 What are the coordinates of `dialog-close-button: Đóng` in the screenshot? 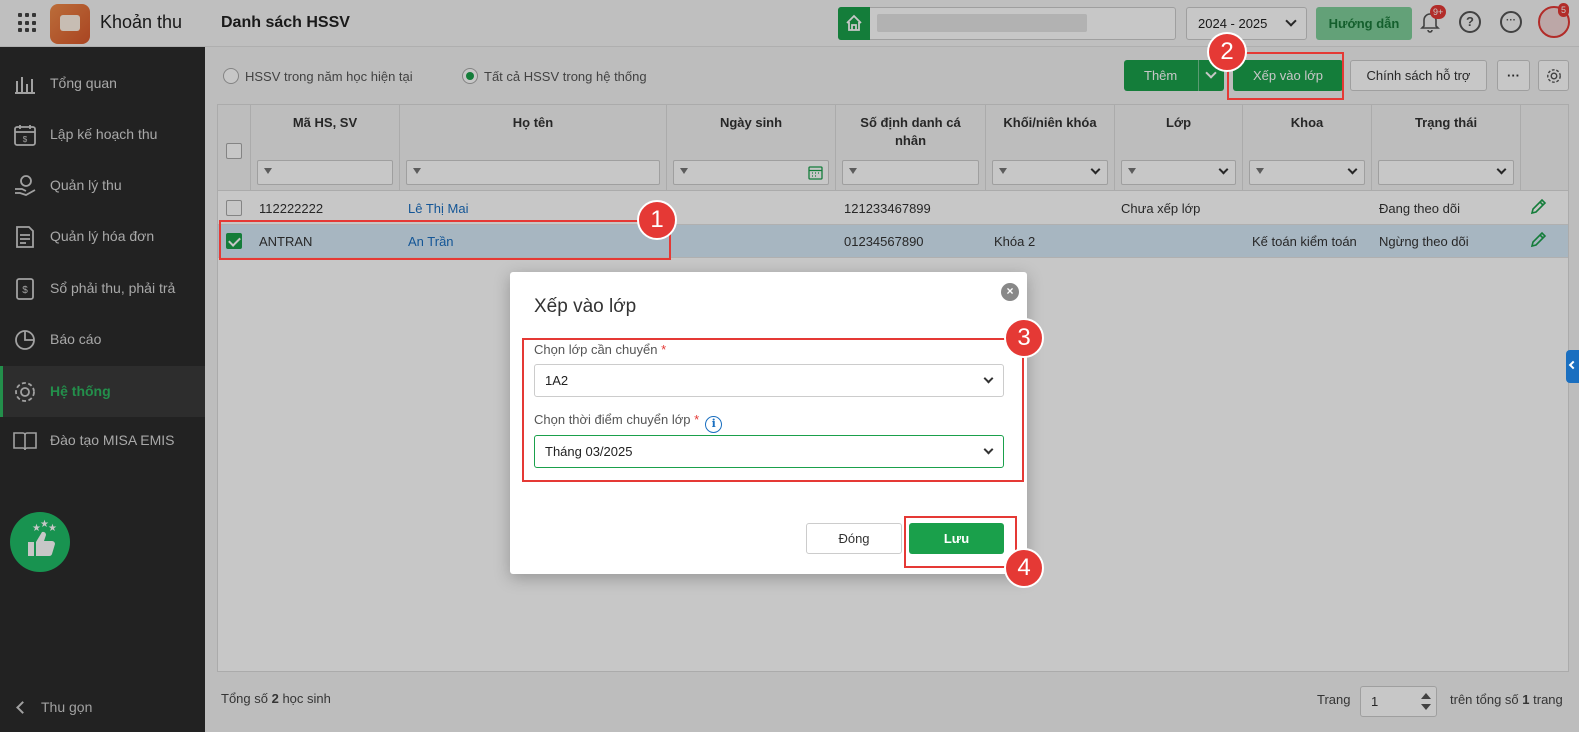 It's located at (854, 538).